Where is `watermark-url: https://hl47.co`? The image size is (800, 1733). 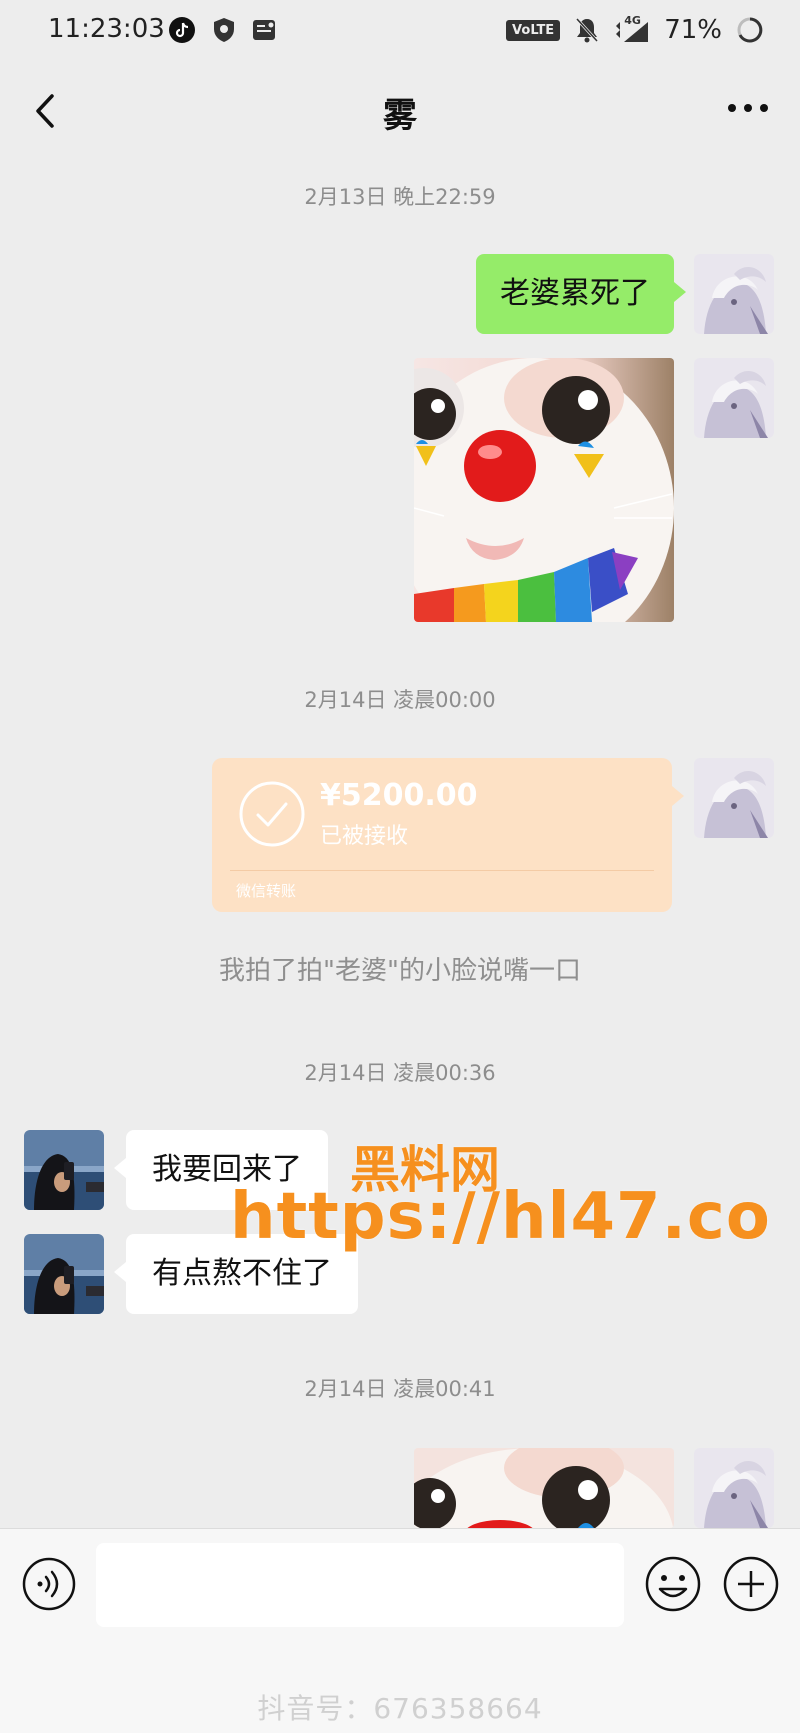 watermark-url: https://hl47.co is located at coordinates (500, 1217).